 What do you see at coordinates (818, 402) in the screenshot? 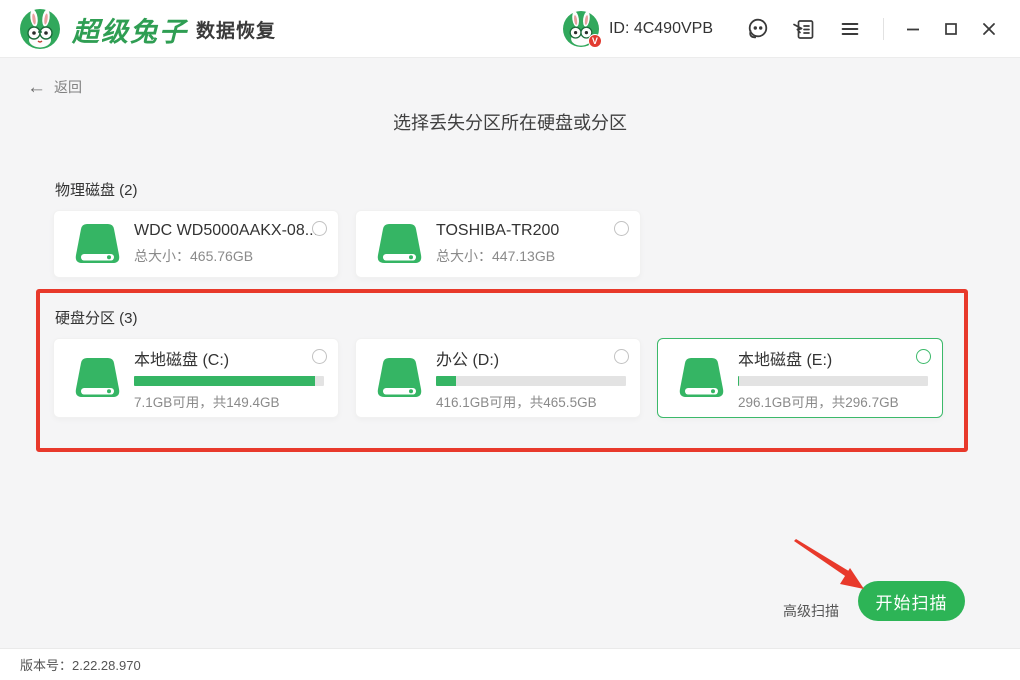
I see `partition-usage: 296.1GB可用，共296.7GB` at bounding box center [818, 402].